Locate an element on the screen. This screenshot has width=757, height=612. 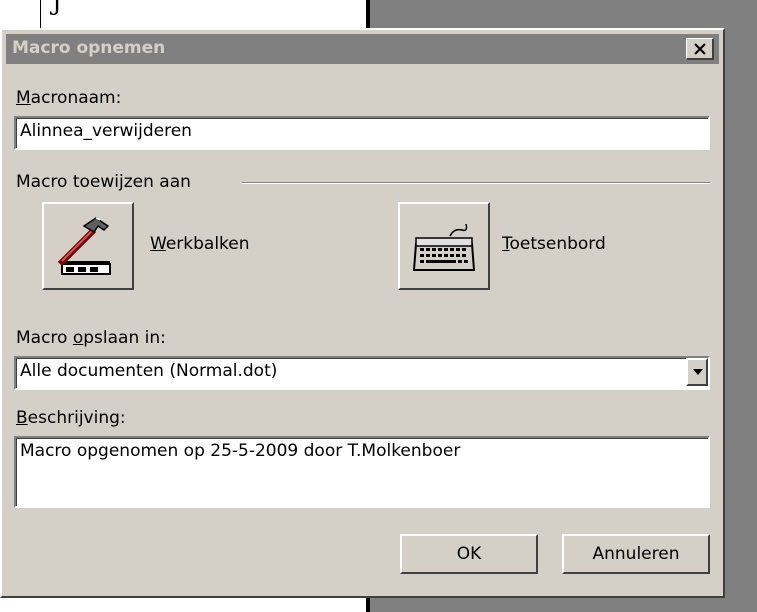
toolbars-label-rest: erkbalken is located at coordinates (207, 244).